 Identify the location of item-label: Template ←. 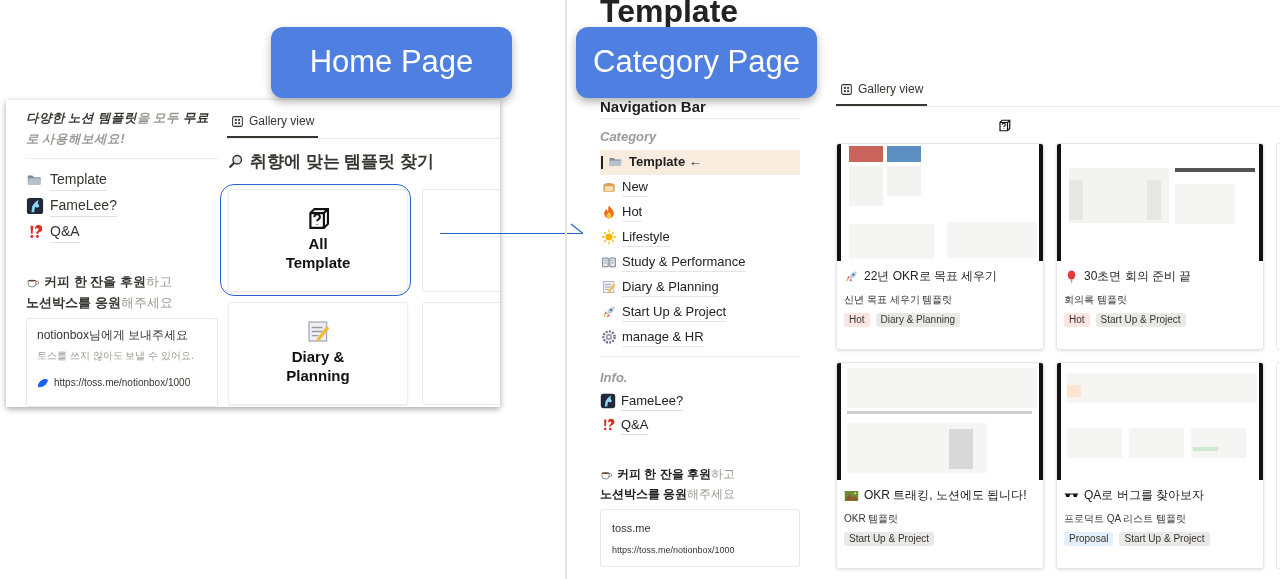
(665, 162).